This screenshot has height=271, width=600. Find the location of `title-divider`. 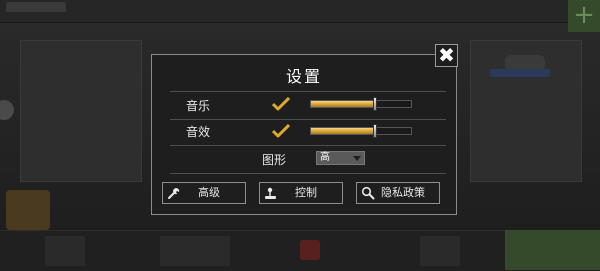

title-divider is located at coordinates (308, 91).